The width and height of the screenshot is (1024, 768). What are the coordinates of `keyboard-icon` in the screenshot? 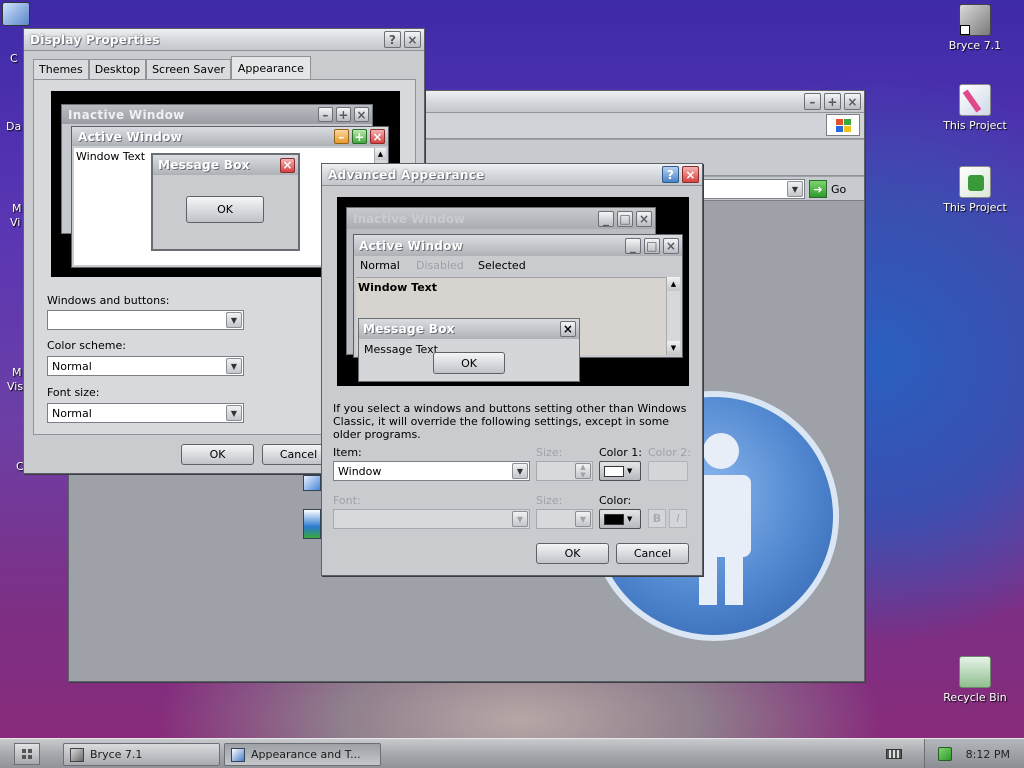 It's located at (894, 754).